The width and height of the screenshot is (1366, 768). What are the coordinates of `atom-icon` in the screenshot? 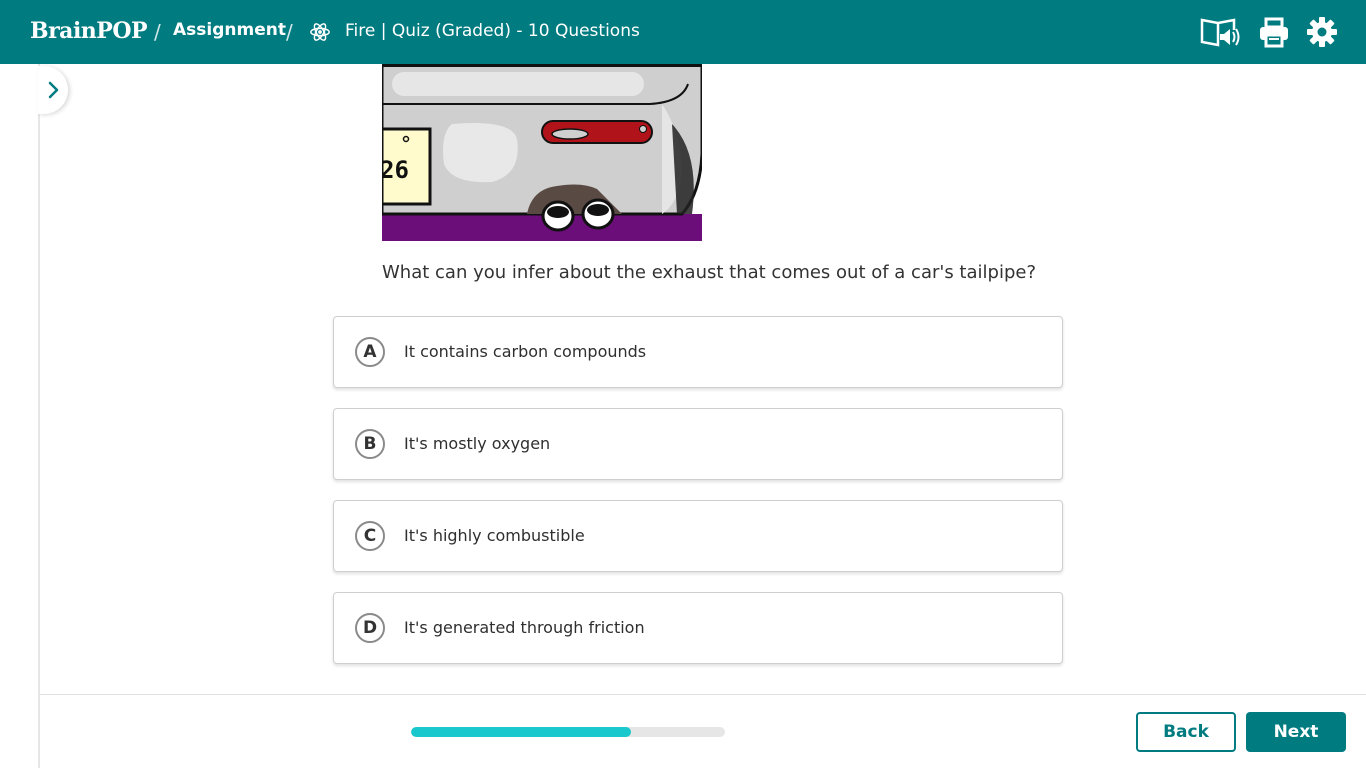 It's located at (320, 32).